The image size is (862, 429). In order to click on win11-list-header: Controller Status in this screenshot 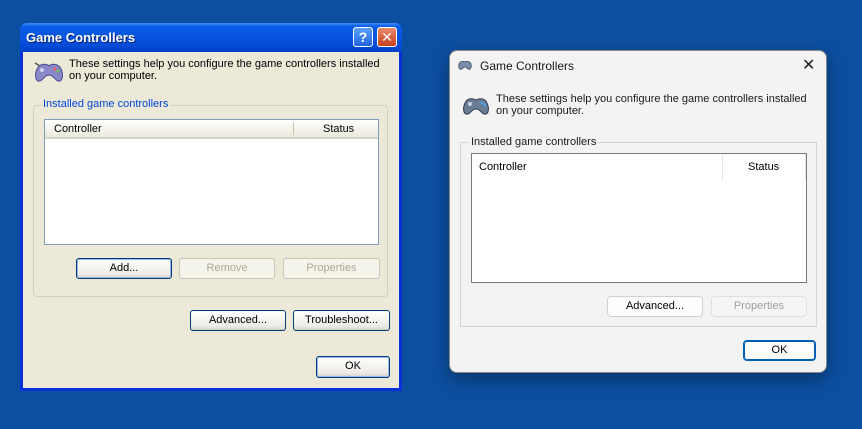, I will do `click(639, 167)`.